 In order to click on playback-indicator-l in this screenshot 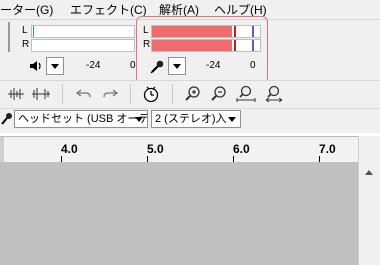, I will do `click(33, 31)`.